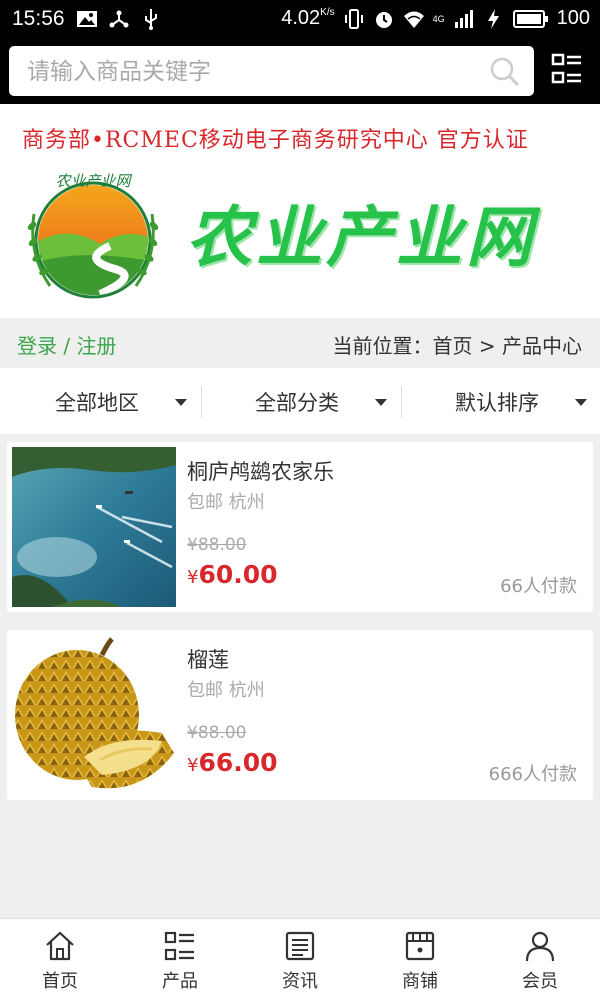 The height and width of the screenshot is (1001, 600). I want to click on tab-products: 产品, so click(180, 960).